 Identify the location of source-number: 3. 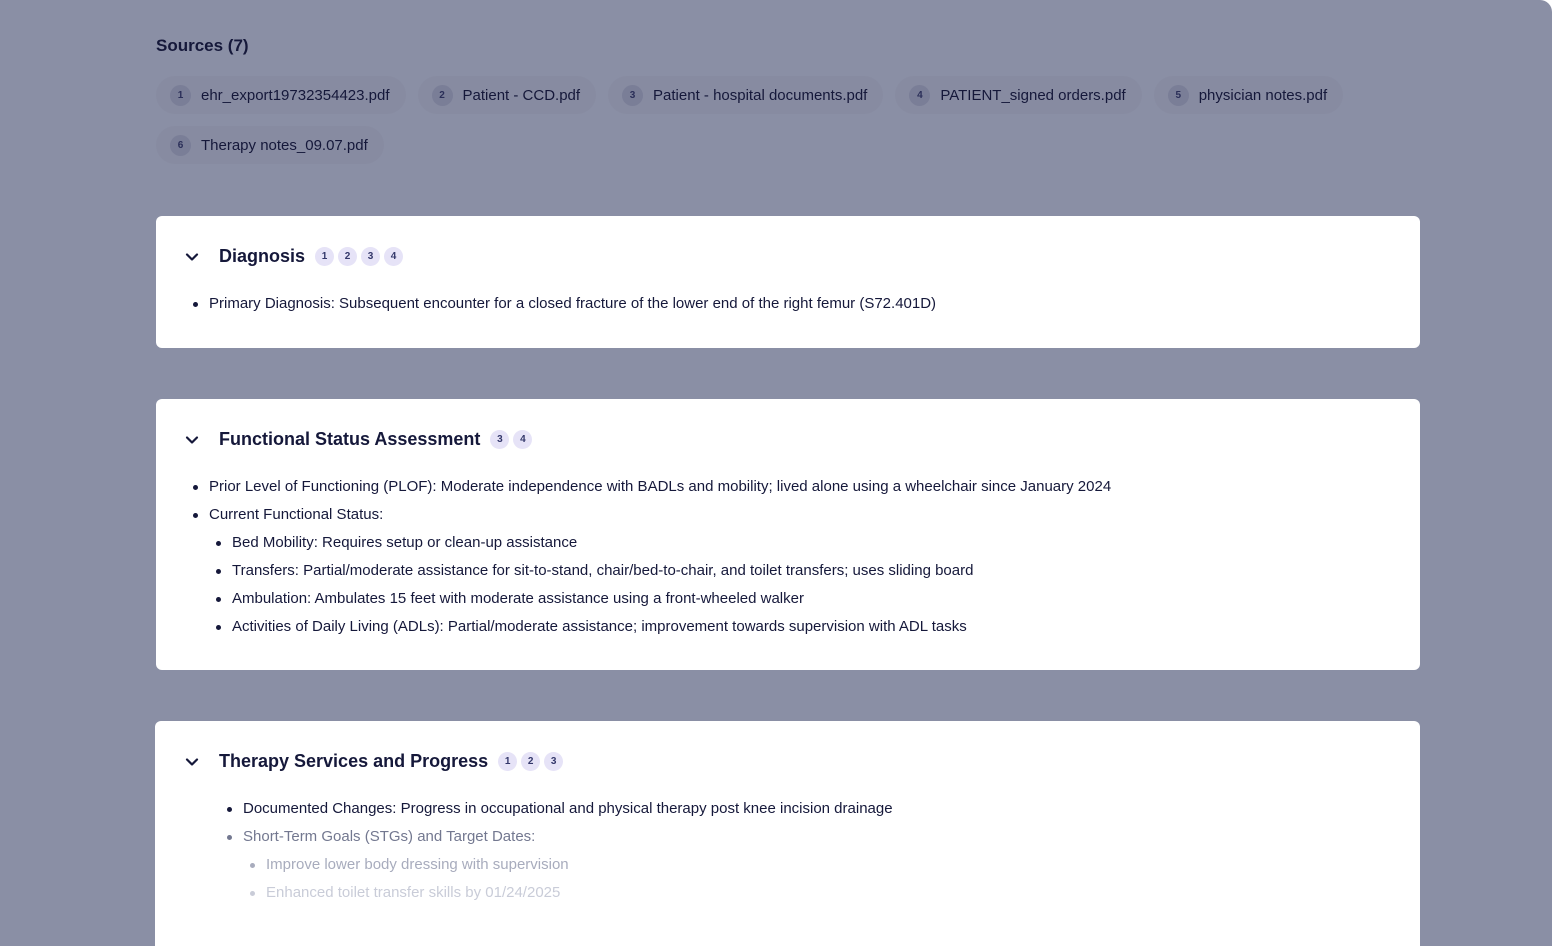
(633, 95).